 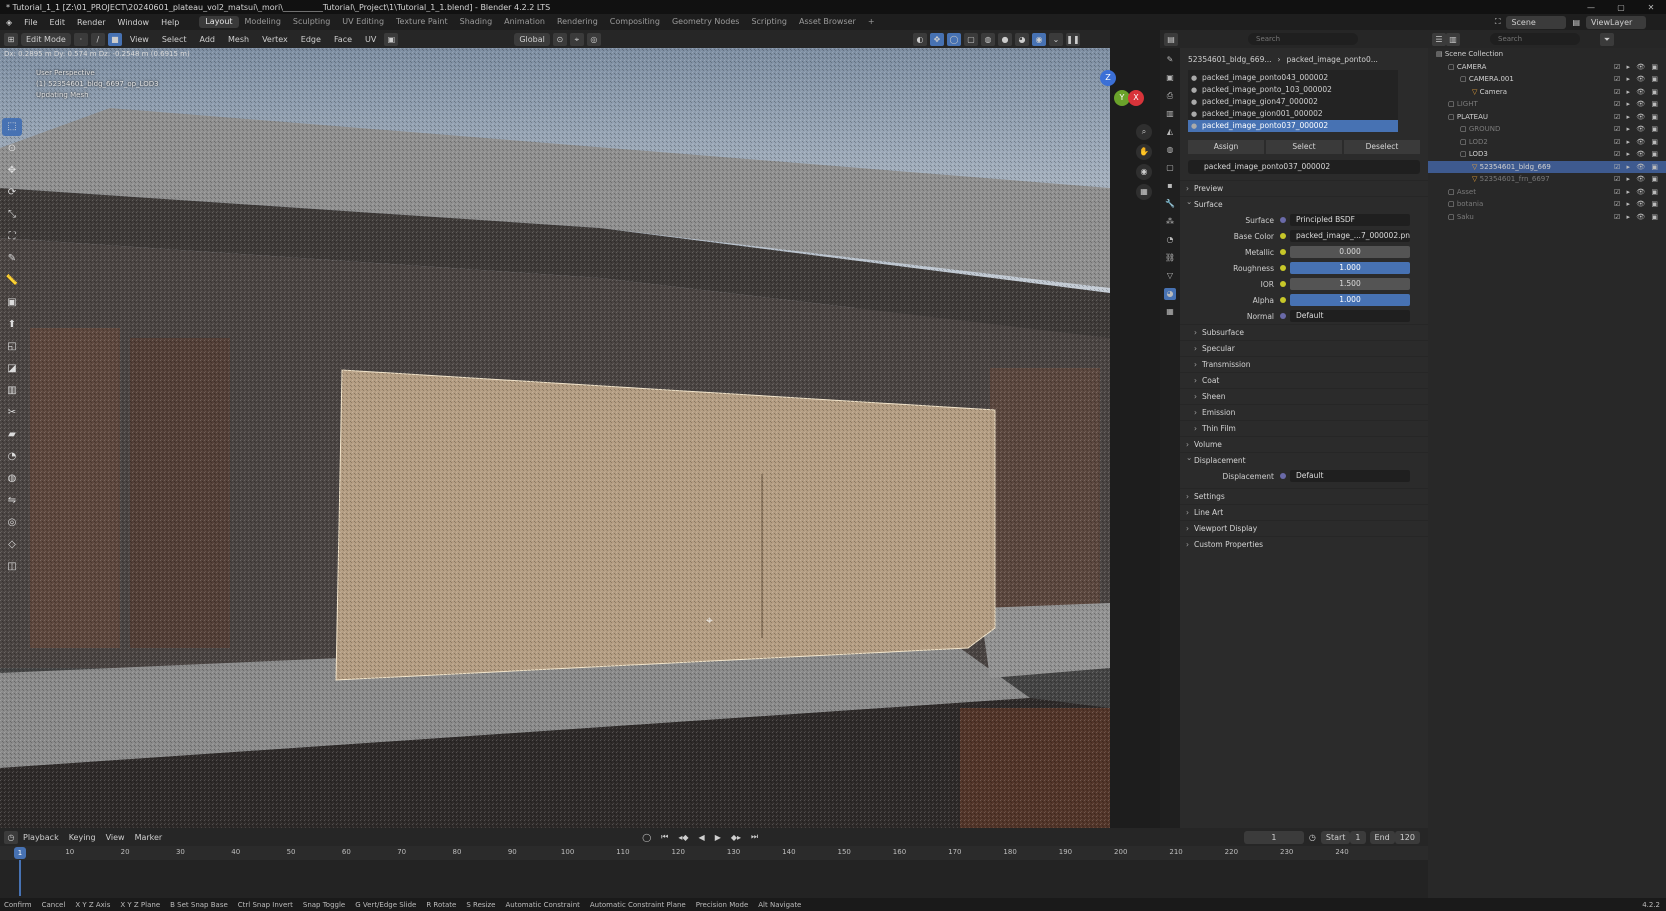 What do you see at coordinates (12, 545) in the screenshot?
I see `shear-tool-icon: ◇` at bounding box center [12, 545].